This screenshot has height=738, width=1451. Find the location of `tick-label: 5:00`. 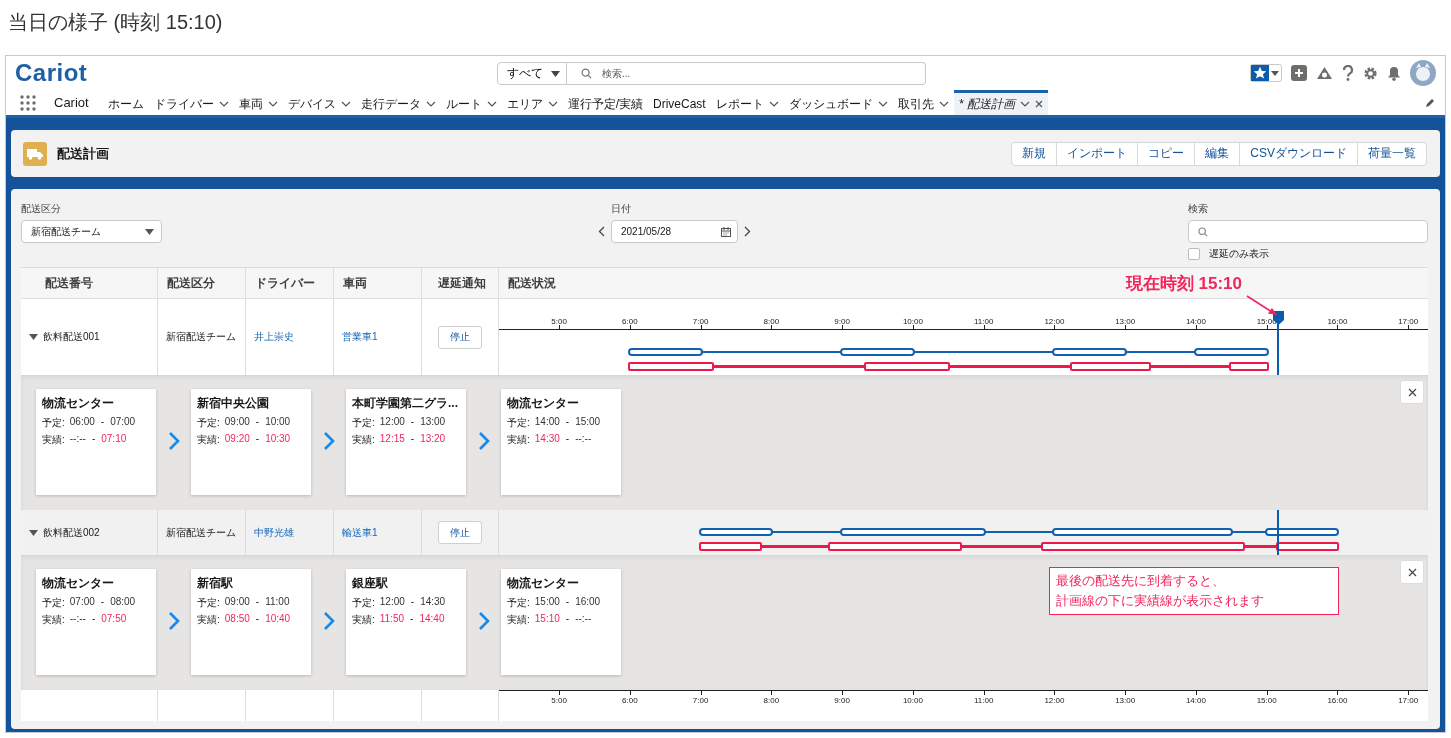

tick-label: 5:00 is located at coordinates (559, 700).